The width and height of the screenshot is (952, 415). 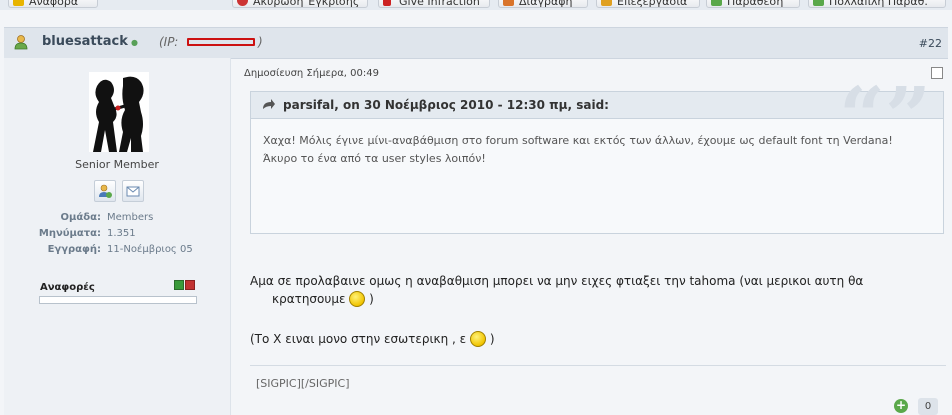 What do you see at coordinates (901, 406) in the screenshot?
I see `like-plus-icon: +` at bounding box center [901, 406].